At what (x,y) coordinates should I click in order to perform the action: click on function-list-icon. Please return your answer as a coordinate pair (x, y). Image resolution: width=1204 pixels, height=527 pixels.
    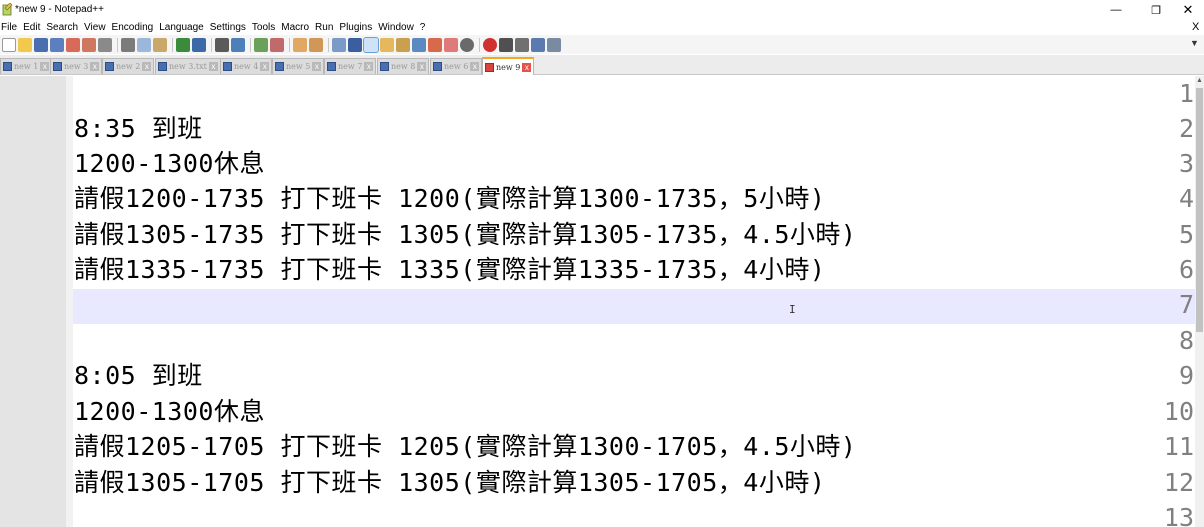
    Looking at the image, I should click on (419, 44).